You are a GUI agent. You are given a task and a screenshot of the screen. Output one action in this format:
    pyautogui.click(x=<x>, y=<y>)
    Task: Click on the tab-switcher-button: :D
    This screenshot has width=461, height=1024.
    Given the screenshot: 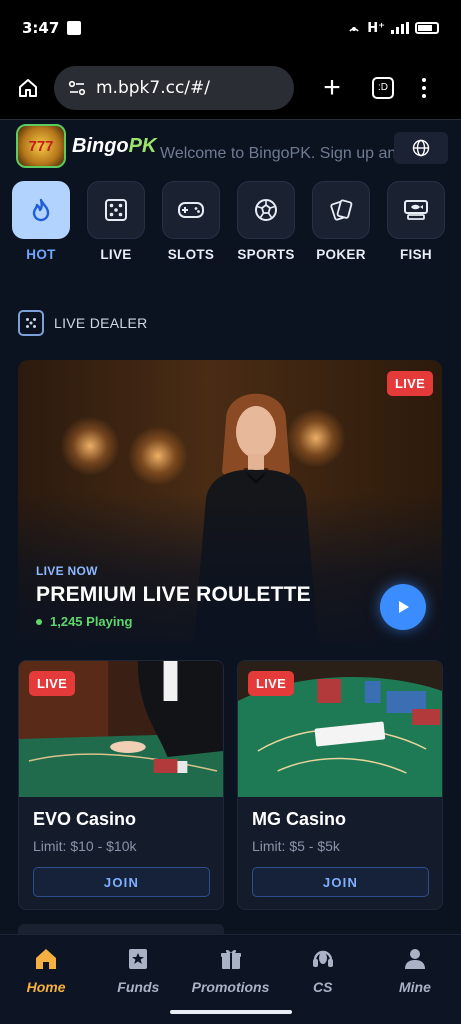 What is the action you would take?
    pyautogui.click(x=383, y=87)
    